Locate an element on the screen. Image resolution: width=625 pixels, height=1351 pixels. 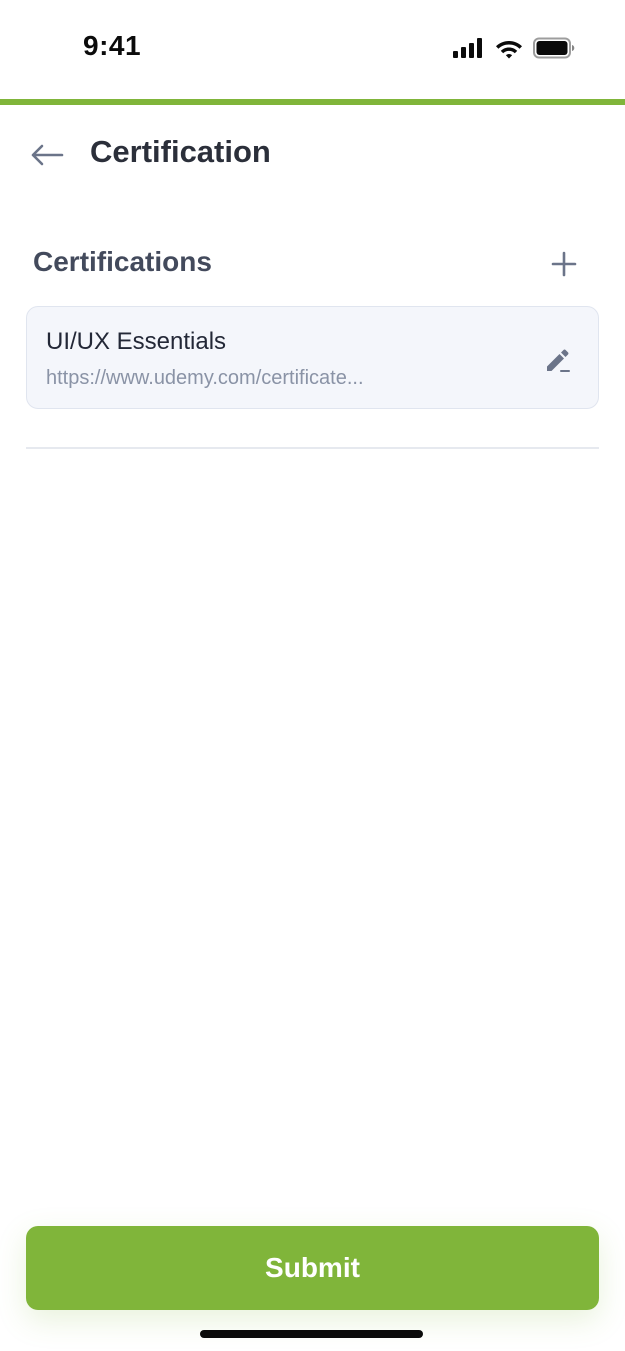
submit-button: Submit is located at coordinates (312, 1268).